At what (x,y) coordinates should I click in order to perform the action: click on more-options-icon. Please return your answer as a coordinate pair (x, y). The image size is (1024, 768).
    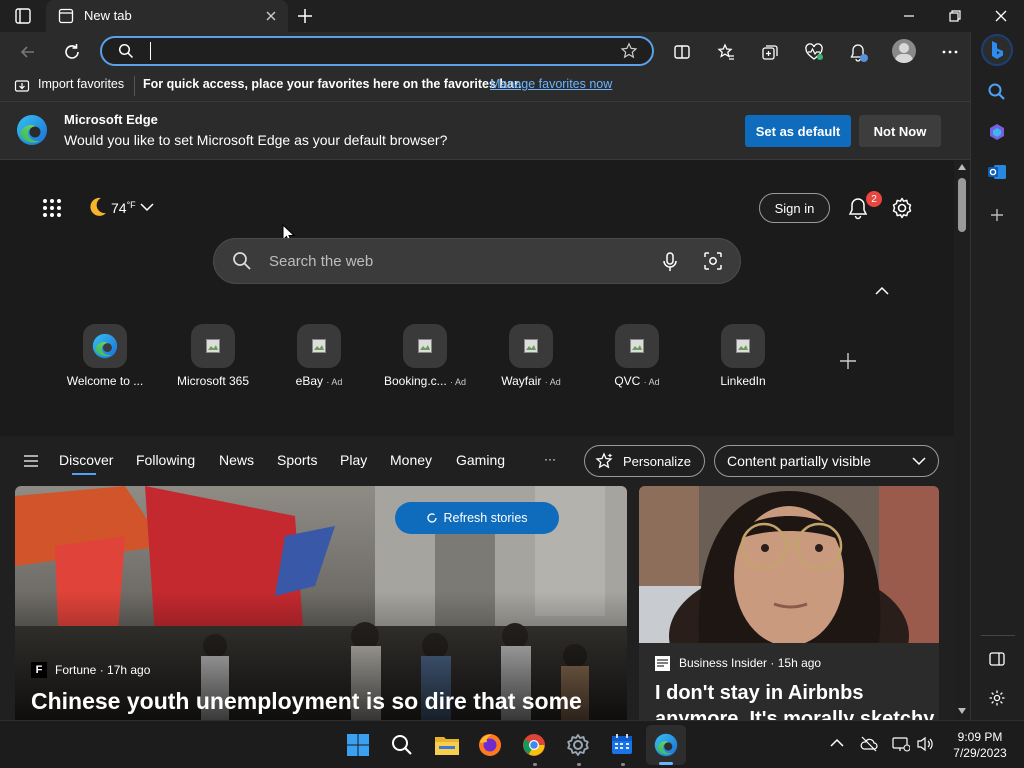
    Looking at the image, I should click on (950, 52).